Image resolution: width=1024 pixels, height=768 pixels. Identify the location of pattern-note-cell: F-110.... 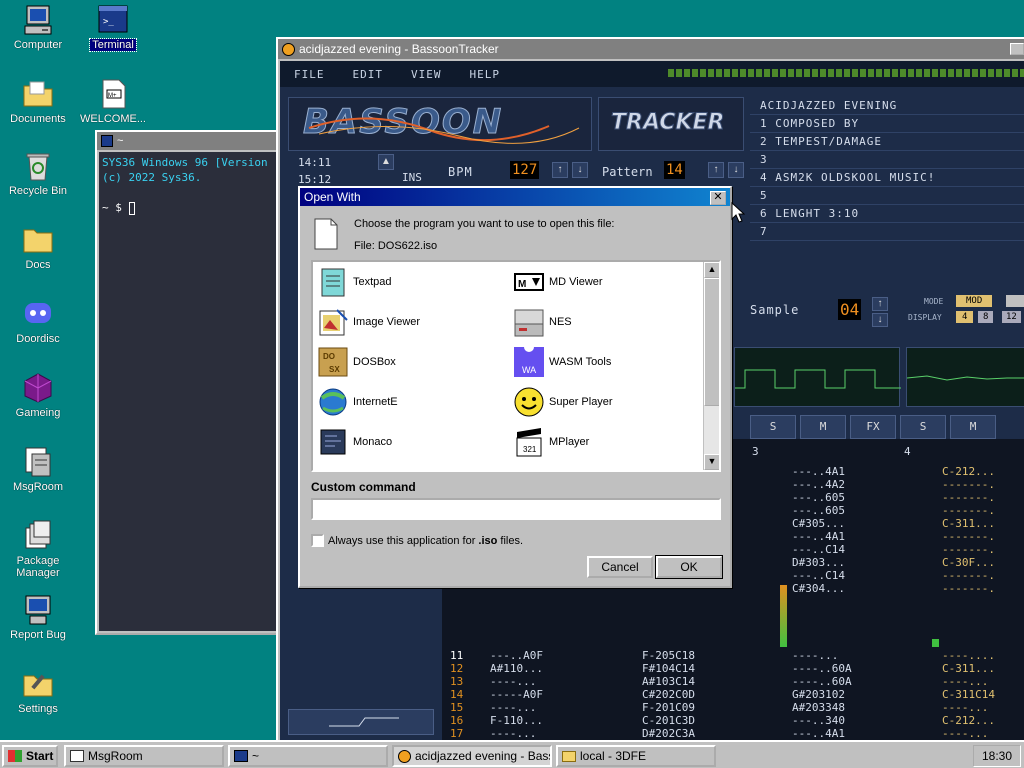
(516, 720).